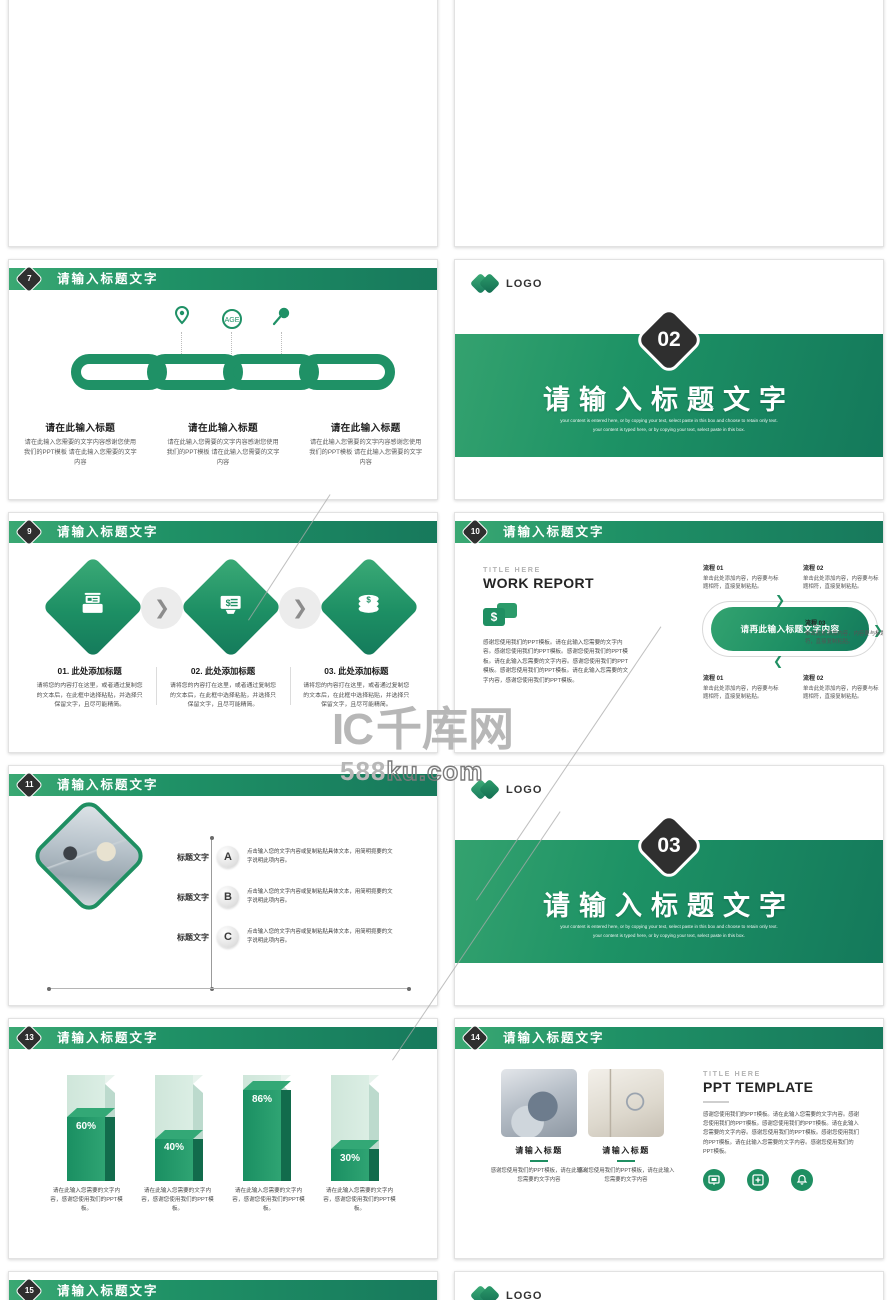 This screenshot has height=1300, width=892. I want to click on bar-value-label: 60%, so click(85, 1127).